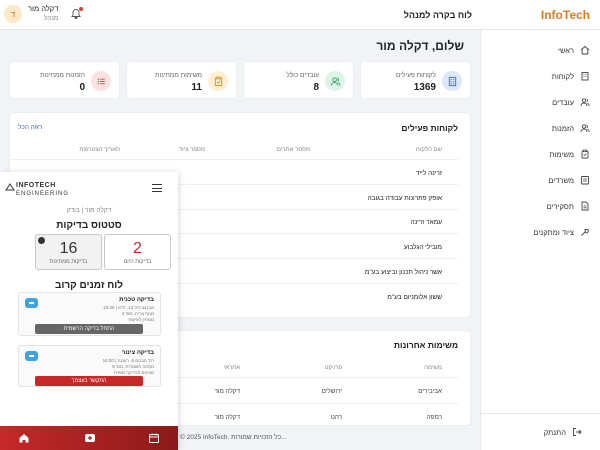 This screenshot has height=450, width=600. I want to click on company-logo: INFOTECH ENGINEERING, so click(37, 190).